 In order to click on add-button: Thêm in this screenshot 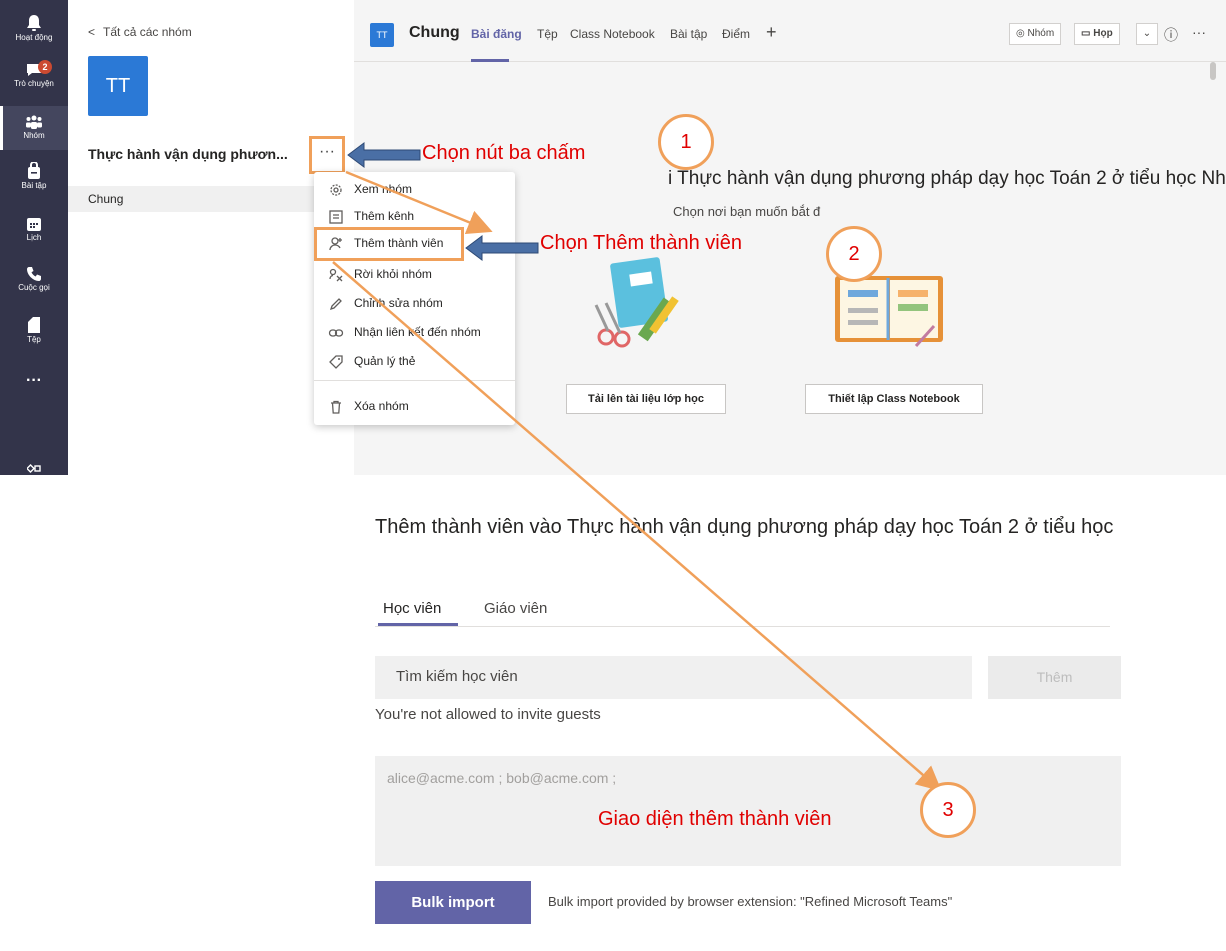, I will do `click(1054, 677)`.